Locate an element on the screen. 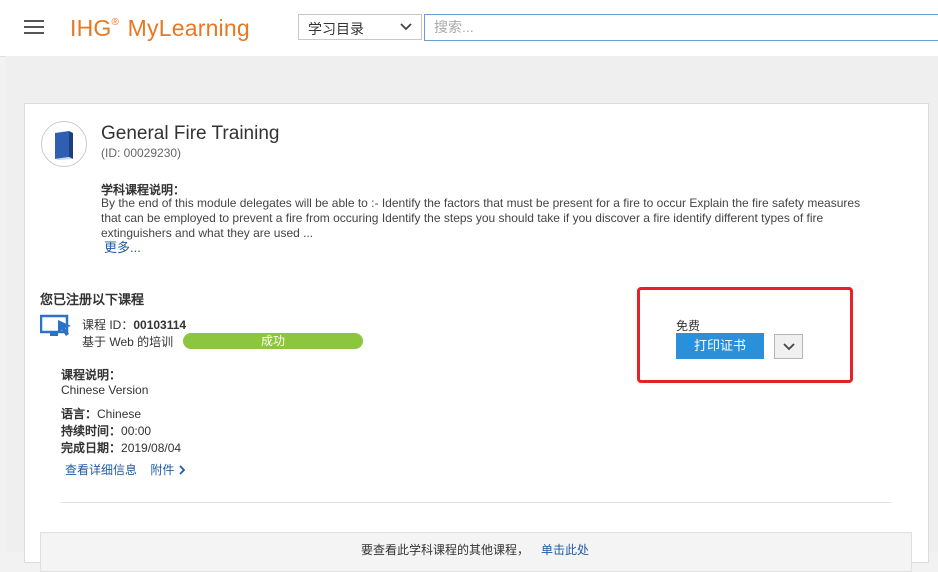  logo-registered-mark: ® is located at coordinates (115, 22).